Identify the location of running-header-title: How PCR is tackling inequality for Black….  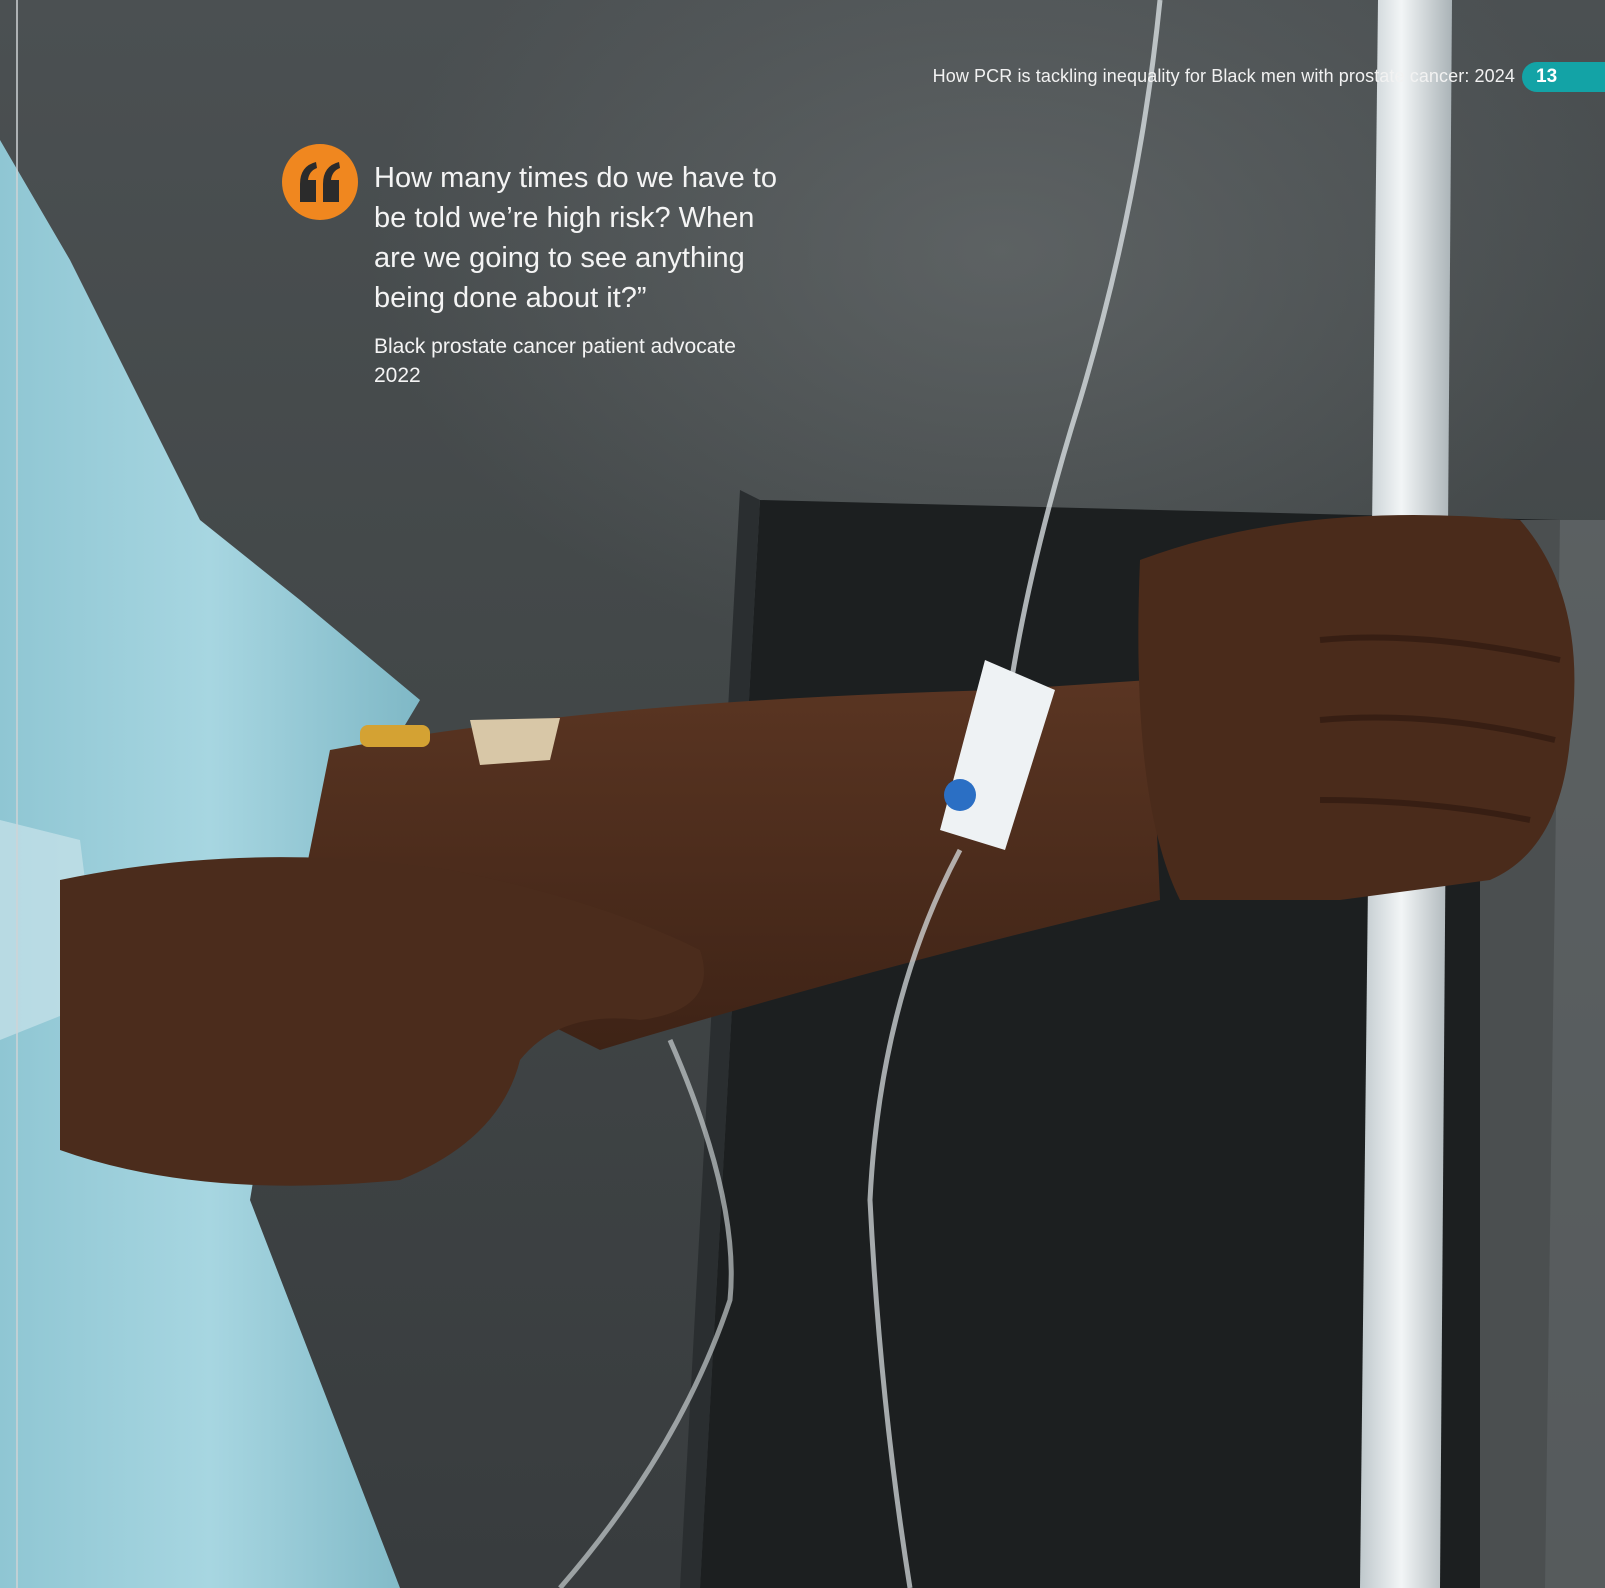
(1223, 76).